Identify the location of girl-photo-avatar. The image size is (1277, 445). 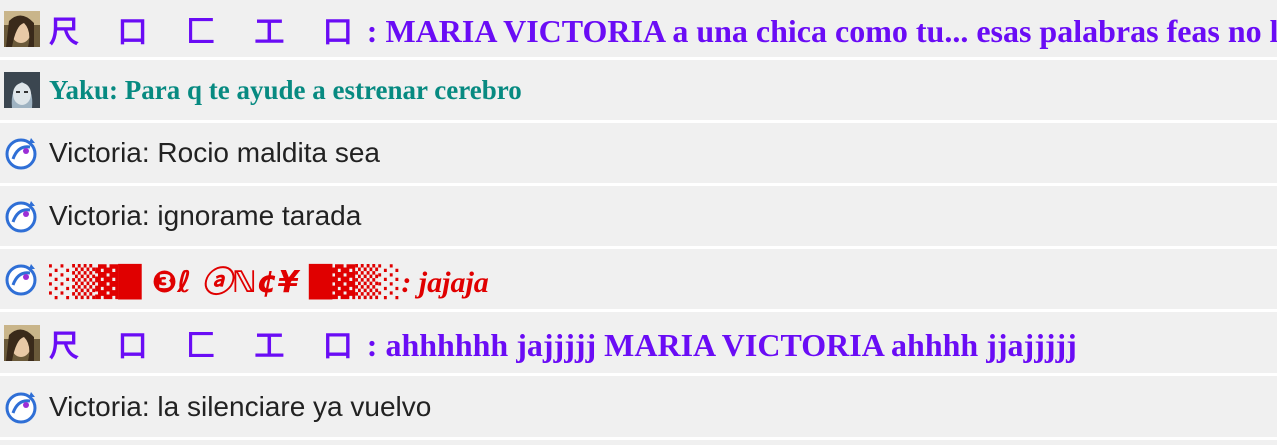
(22, 90).